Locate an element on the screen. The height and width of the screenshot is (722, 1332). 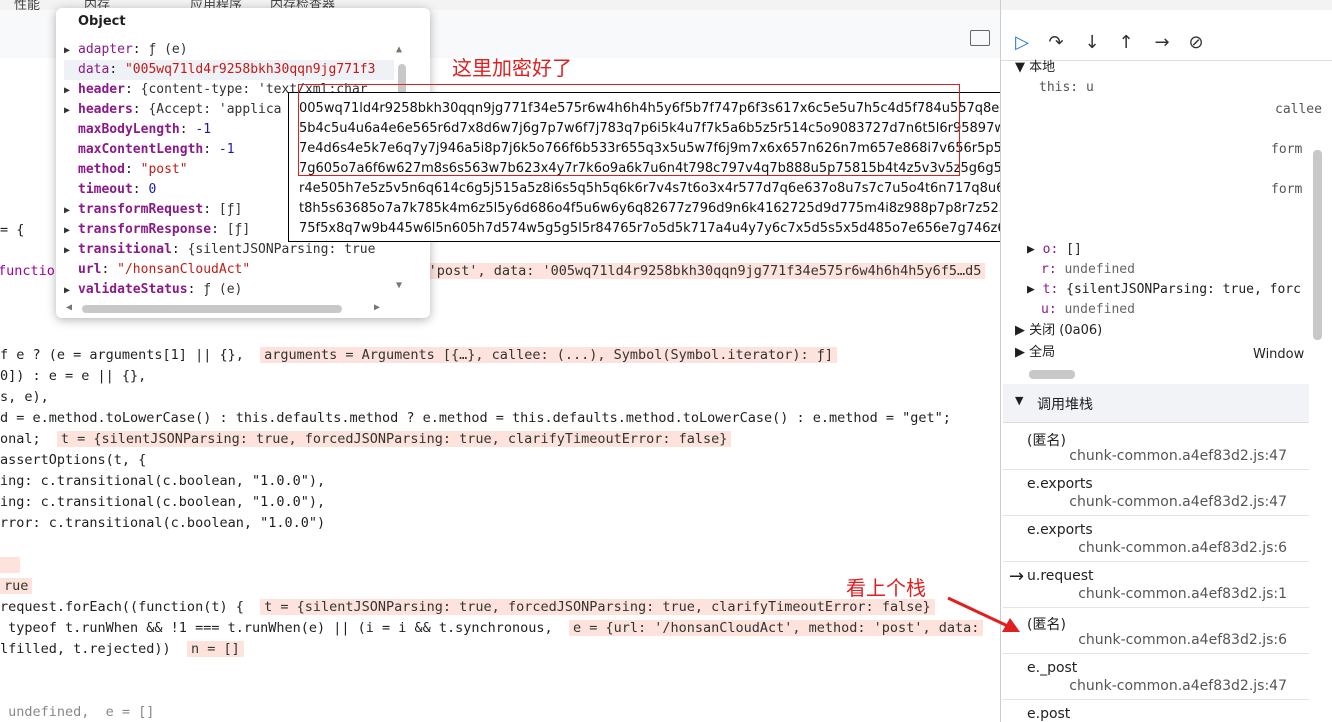
scope-vscrollbar-thumb is located at coordinates (1317, 245).